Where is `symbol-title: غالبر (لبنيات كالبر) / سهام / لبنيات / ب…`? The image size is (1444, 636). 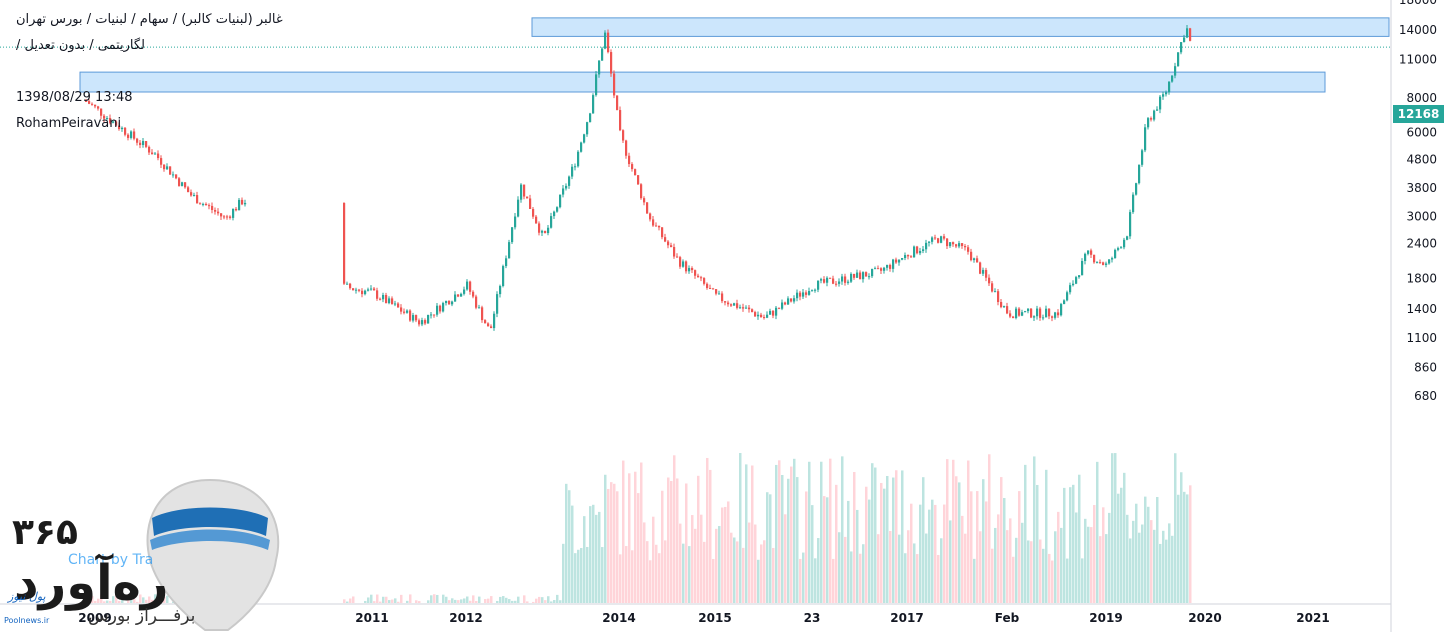
symbol-title: غالبر (لبنيات كالبر) / سهام / لبنيات / ب… is located at coordinates (149, 19).